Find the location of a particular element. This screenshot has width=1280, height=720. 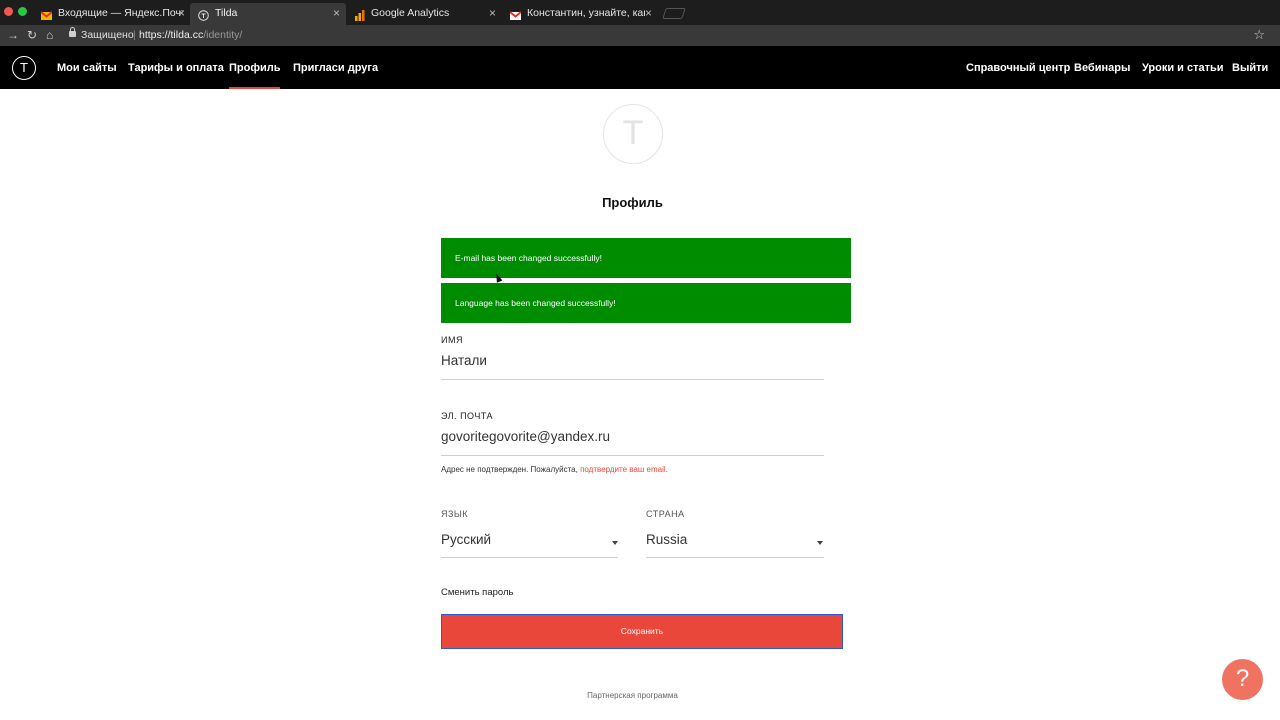

language-select-underline is located at coordinates (529, 557).